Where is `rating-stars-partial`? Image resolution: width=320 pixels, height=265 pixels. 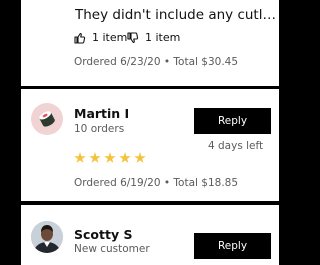
rating-stars-partial is located at coordinates (150, 1).